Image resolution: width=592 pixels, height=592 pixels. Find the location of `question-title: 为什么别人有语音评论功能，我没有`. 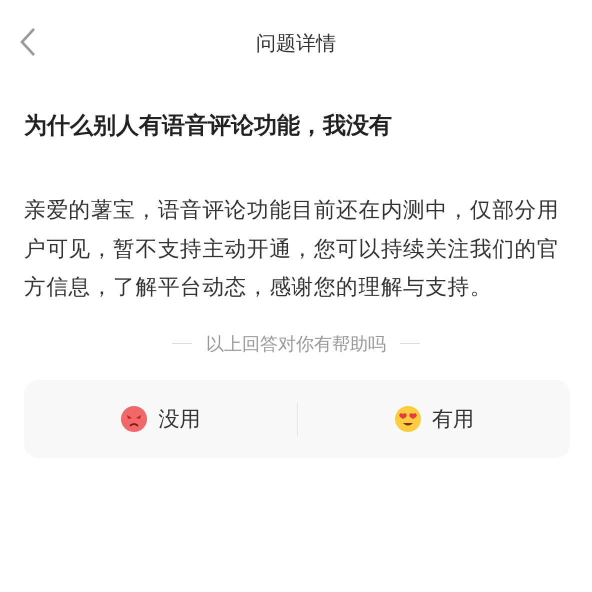

question-title: 为什么别人有语音评论功能，我没有 is located at coordinates (208, 126).